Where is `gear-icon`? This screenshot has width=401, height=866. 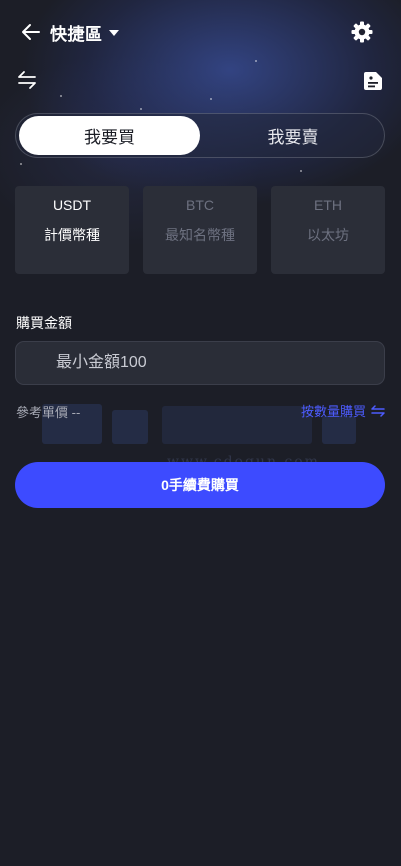
gear-icon is located at coordinates (362, 32).